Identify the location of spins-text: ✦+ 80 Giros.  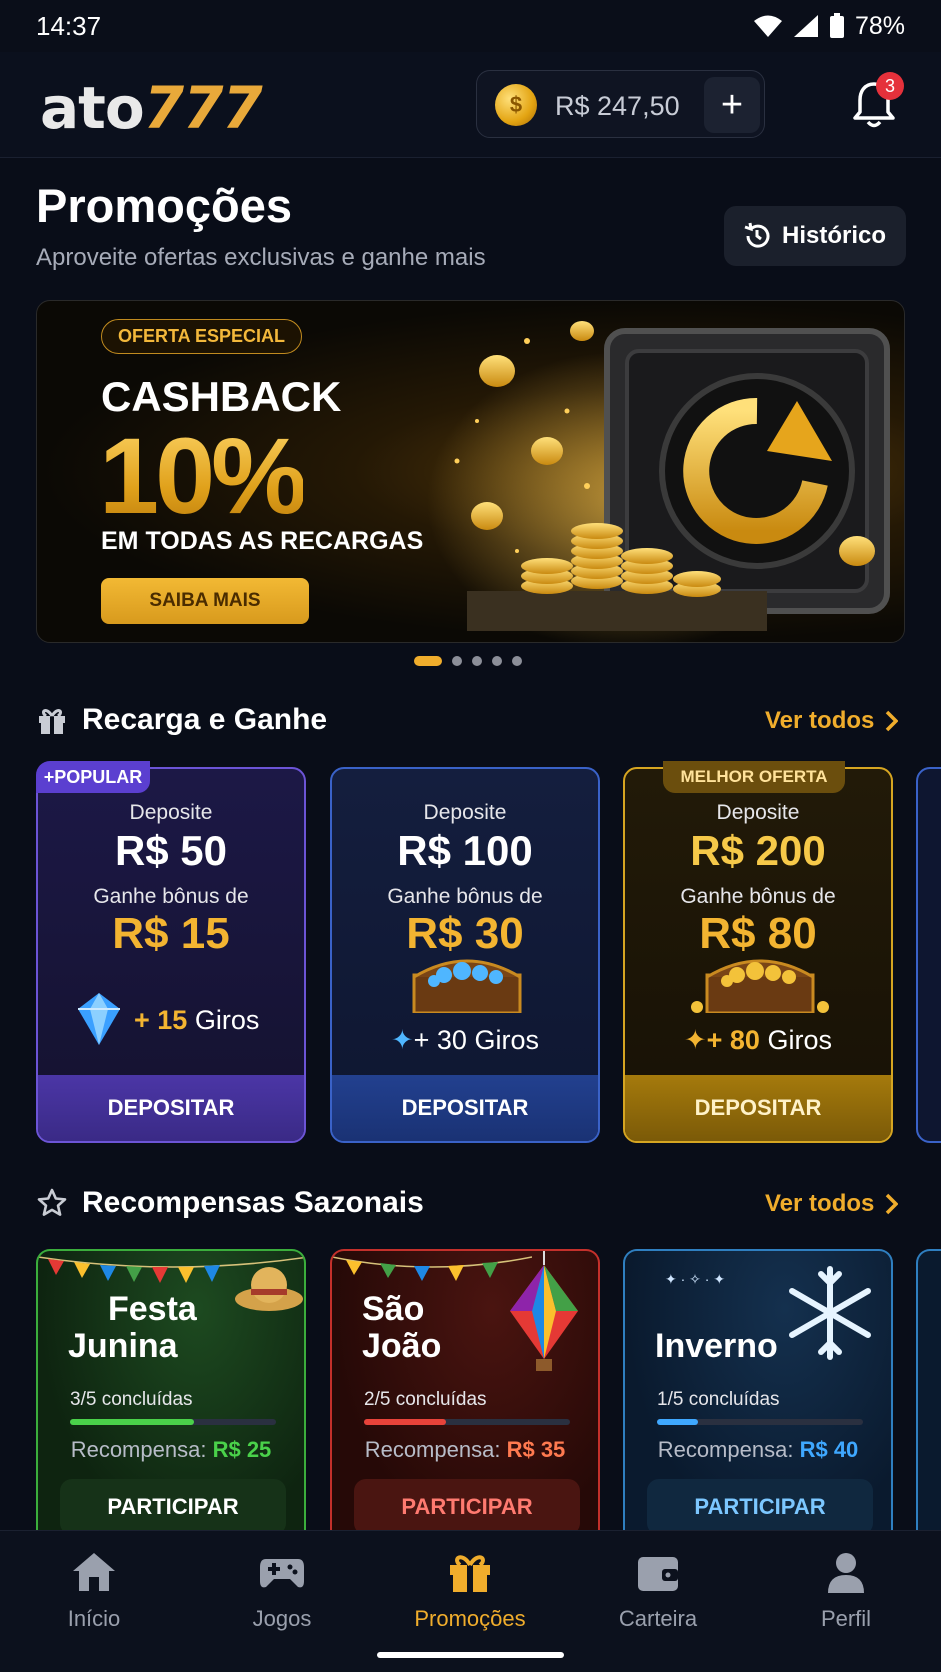
(758, 1040).